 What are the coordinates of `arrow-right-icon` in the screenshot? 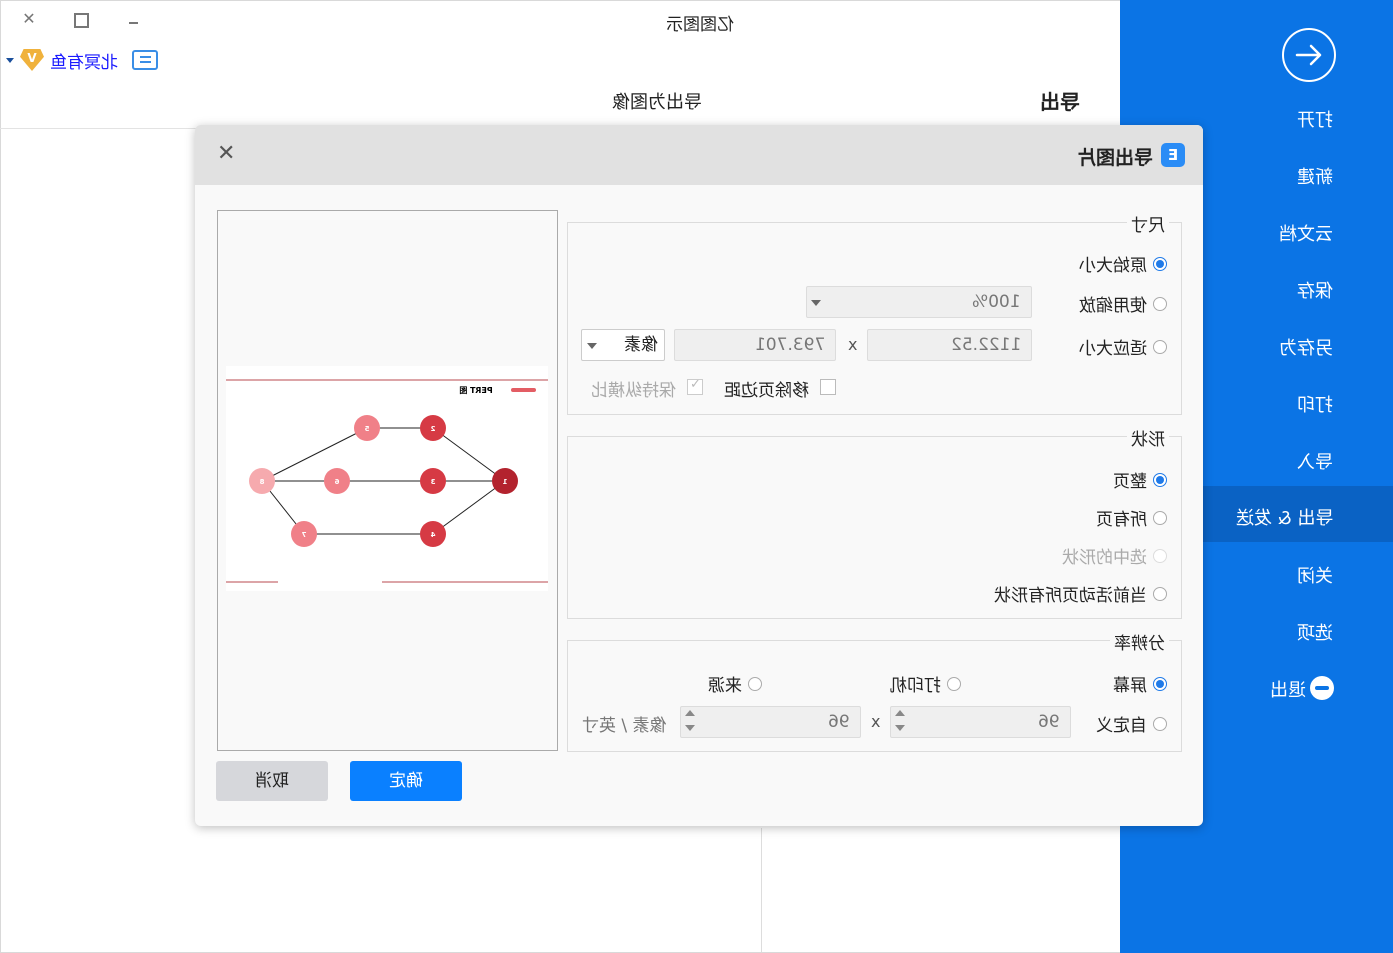 It's located at (1308, 55).